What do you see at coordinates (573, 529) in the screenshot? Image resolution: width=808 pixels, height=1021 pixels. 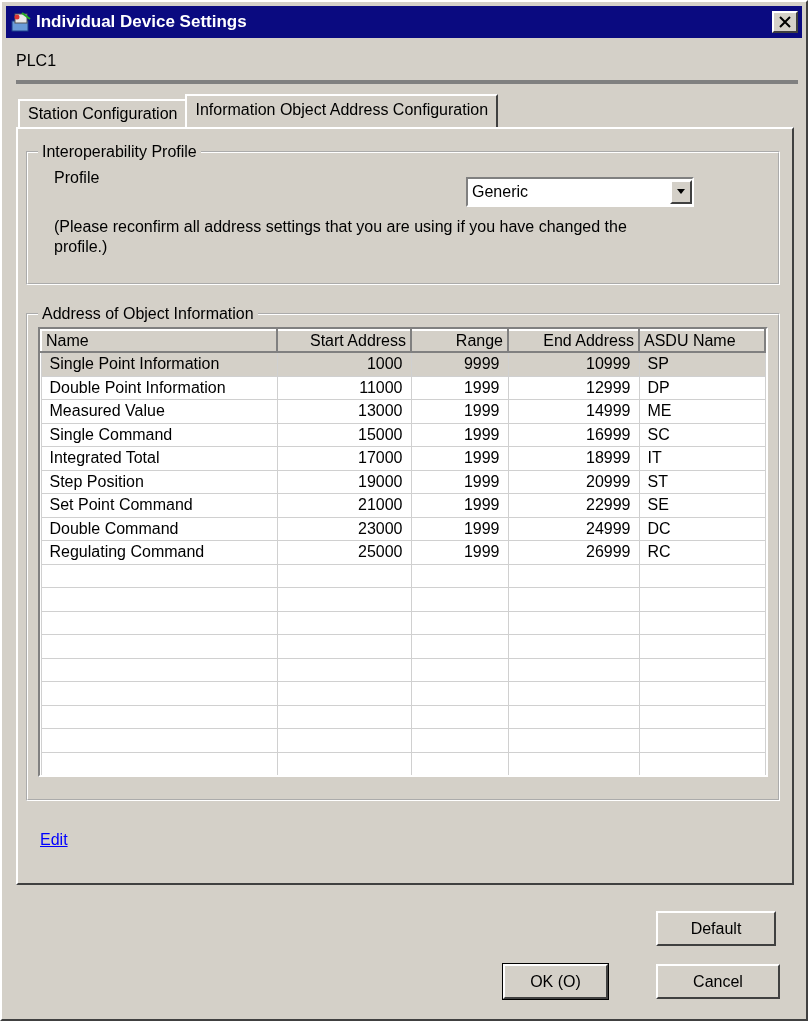 I see `table-cell: 24999` at bounding box center [573, 529].